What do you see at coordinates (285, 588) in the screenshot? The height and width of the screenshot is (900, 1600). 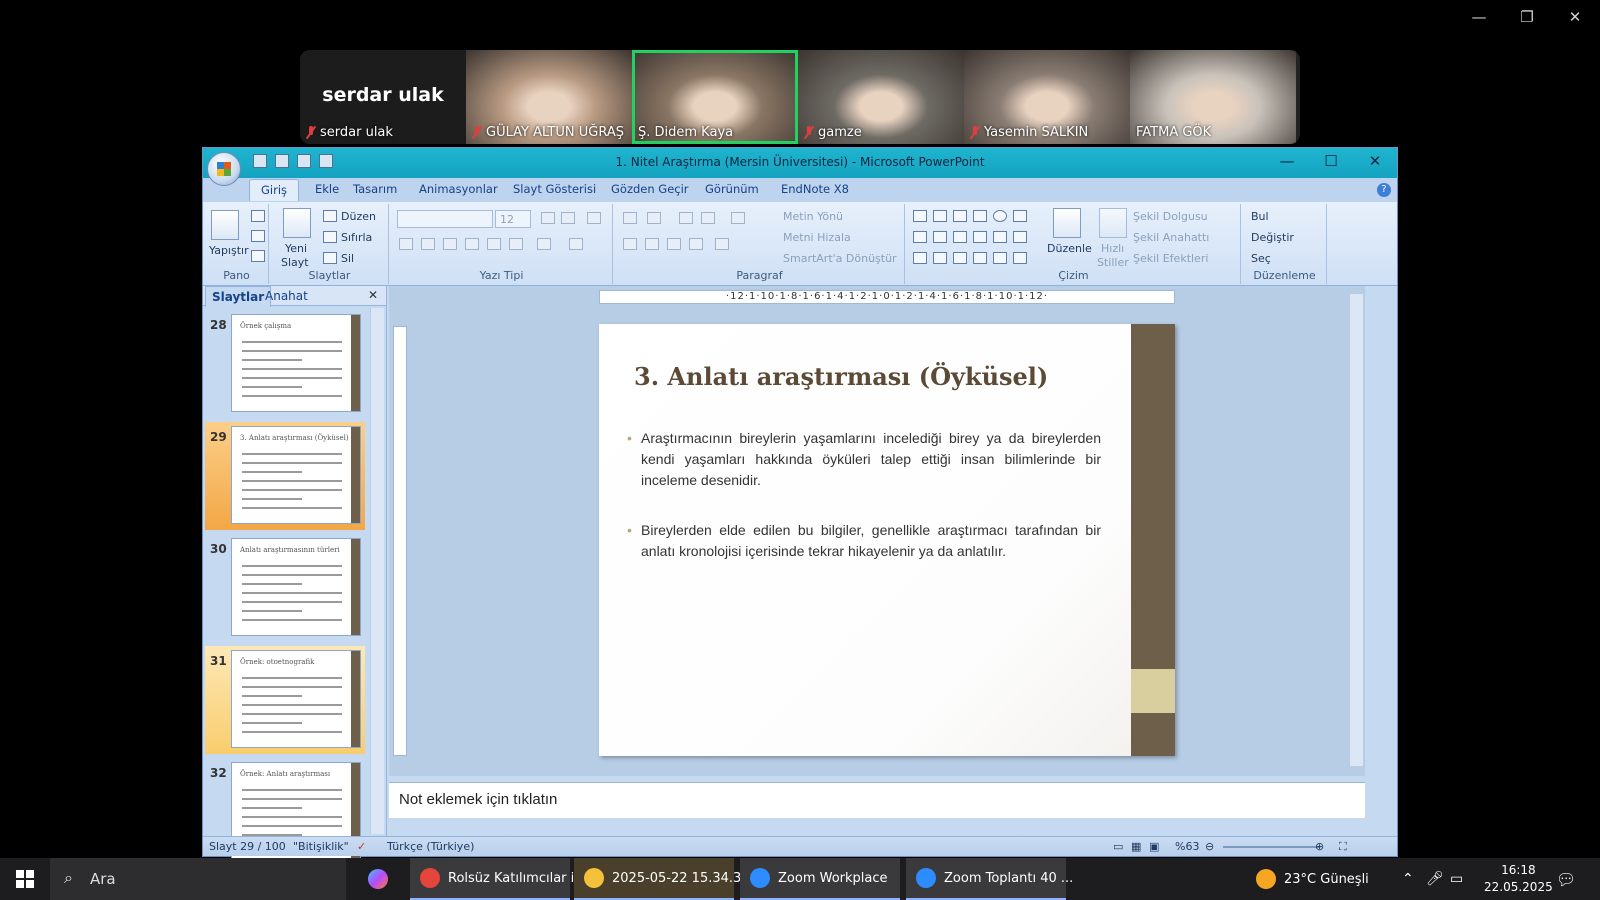 I see `slide-thumbnail: 30 Anlatı araştırmasının türleri` at bounding box center [285, 588].